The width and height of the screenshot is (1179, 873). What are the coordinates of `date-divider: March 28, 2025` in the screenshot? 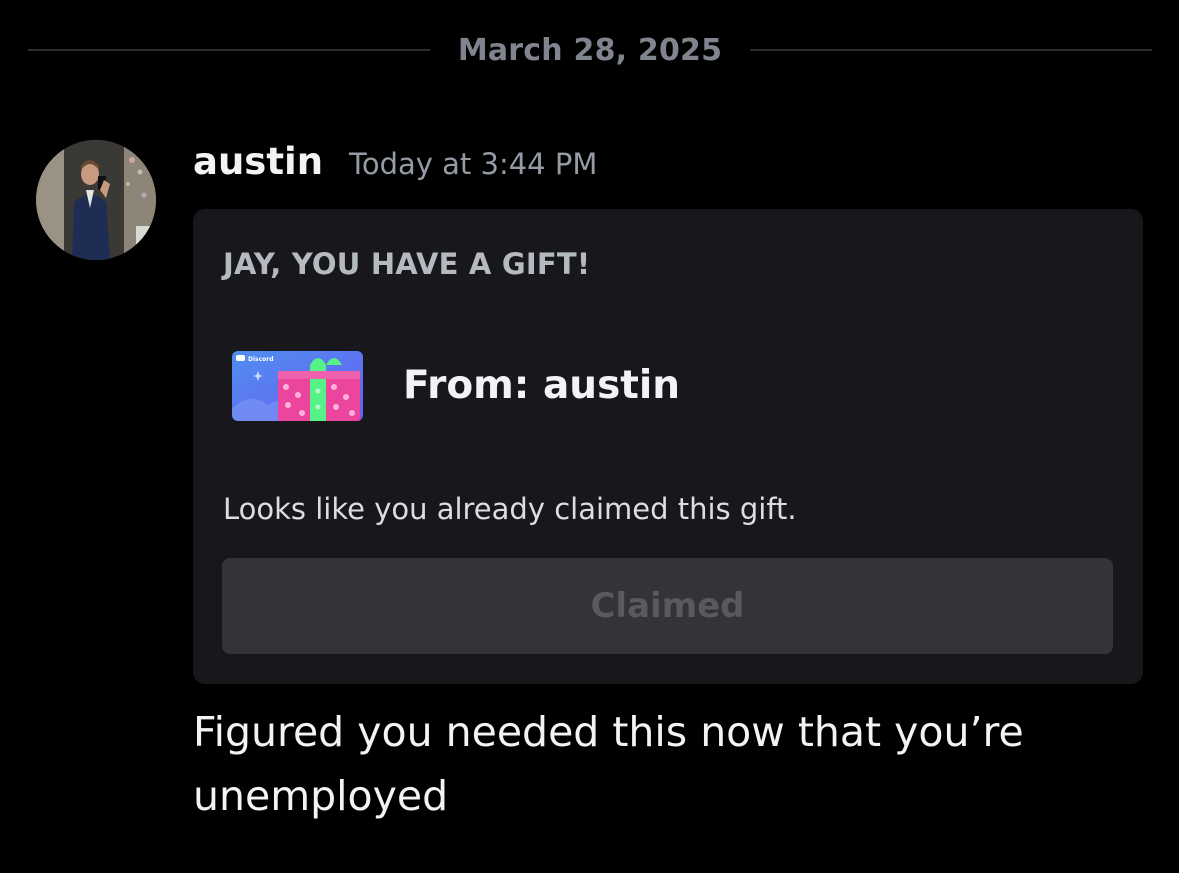 It's located at (590, 50).